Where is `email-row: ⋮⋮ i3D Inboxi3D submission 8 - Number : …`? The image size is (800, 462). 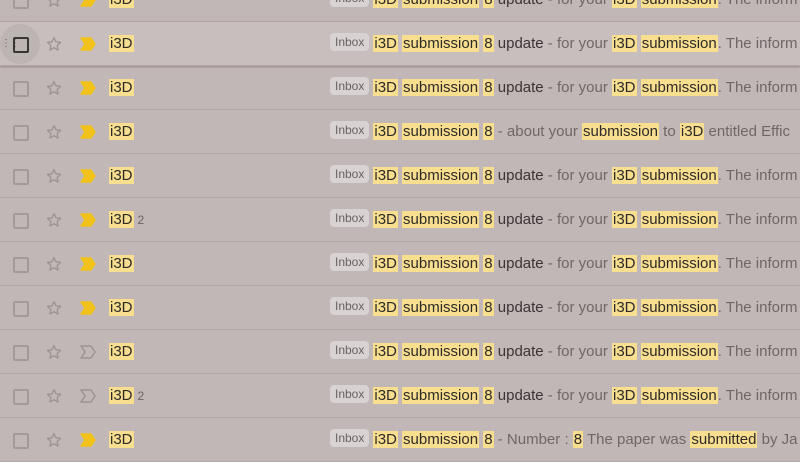
email-row: ⋮⋮ i3D Inboxi3D submission 8 - Number : … is located at coordinates (400, 440).